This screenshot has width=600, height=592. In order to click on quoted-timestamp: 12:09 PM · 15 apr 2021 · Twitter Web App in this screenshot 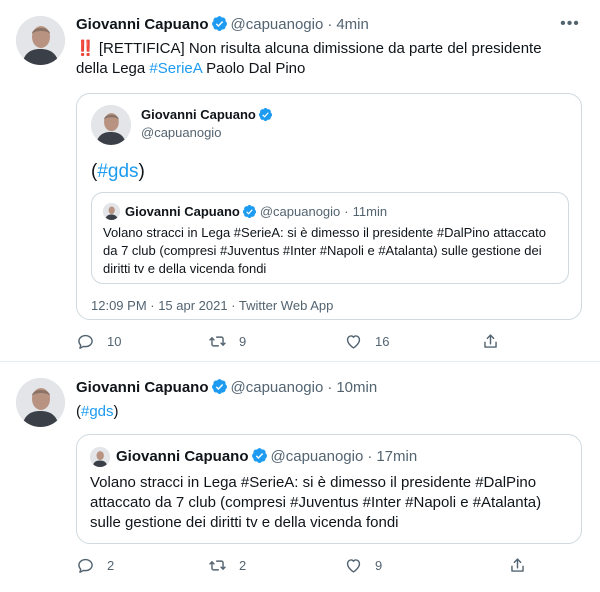, I will do `click(212, 305)`.